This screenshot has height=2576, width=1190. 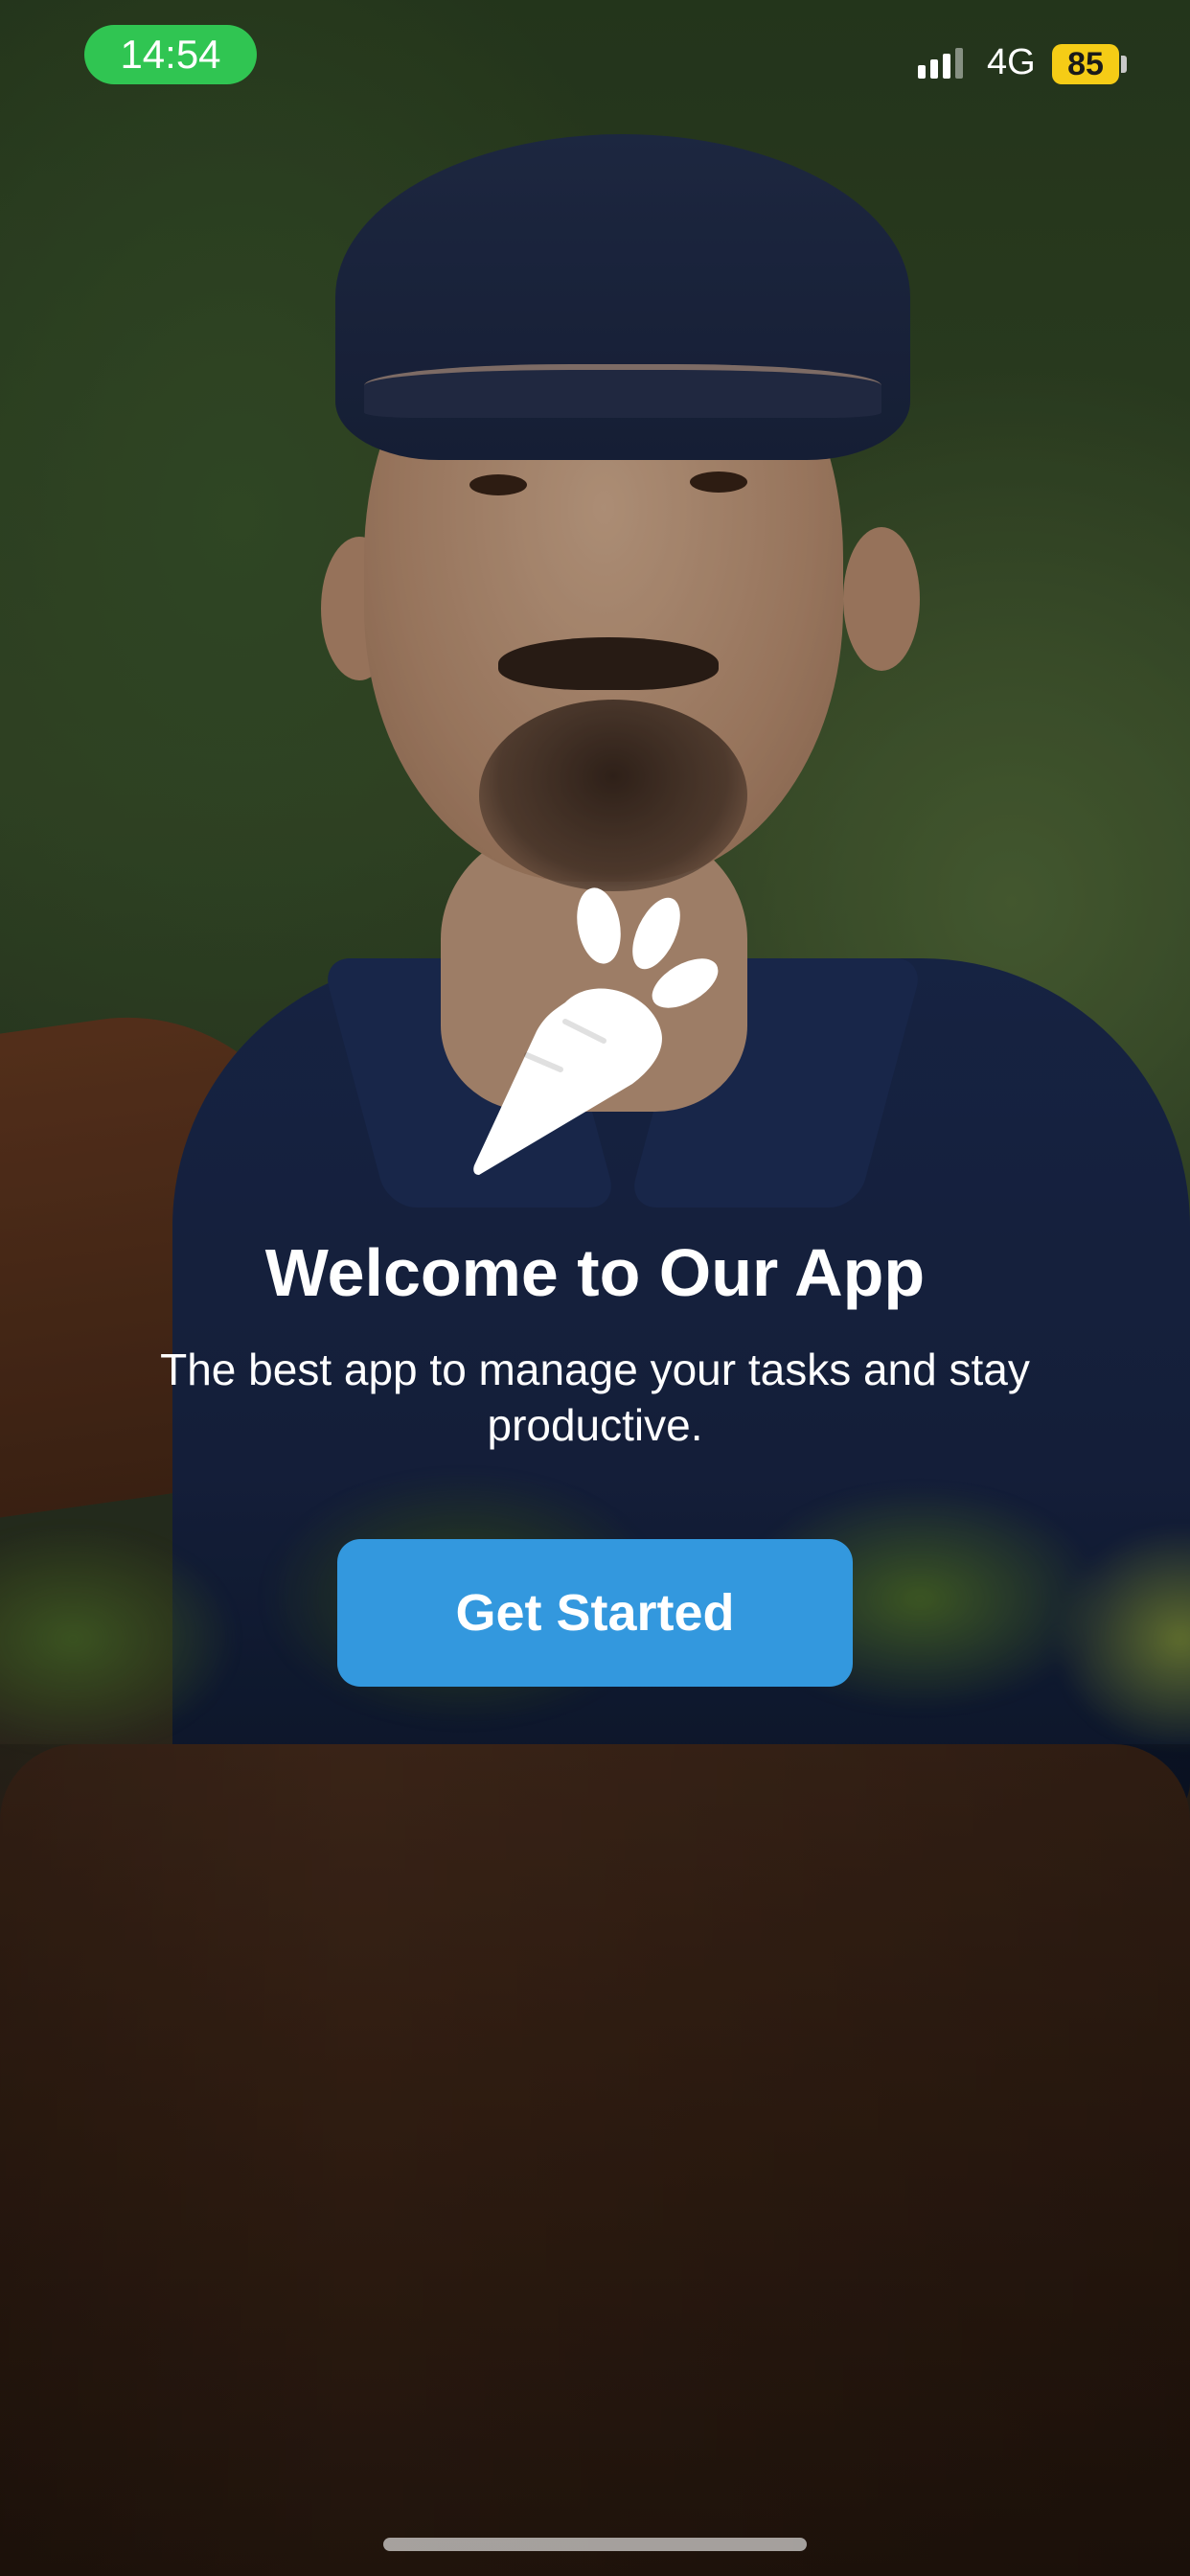 I want to click on home-indicator, so click(x=595, y=2544).